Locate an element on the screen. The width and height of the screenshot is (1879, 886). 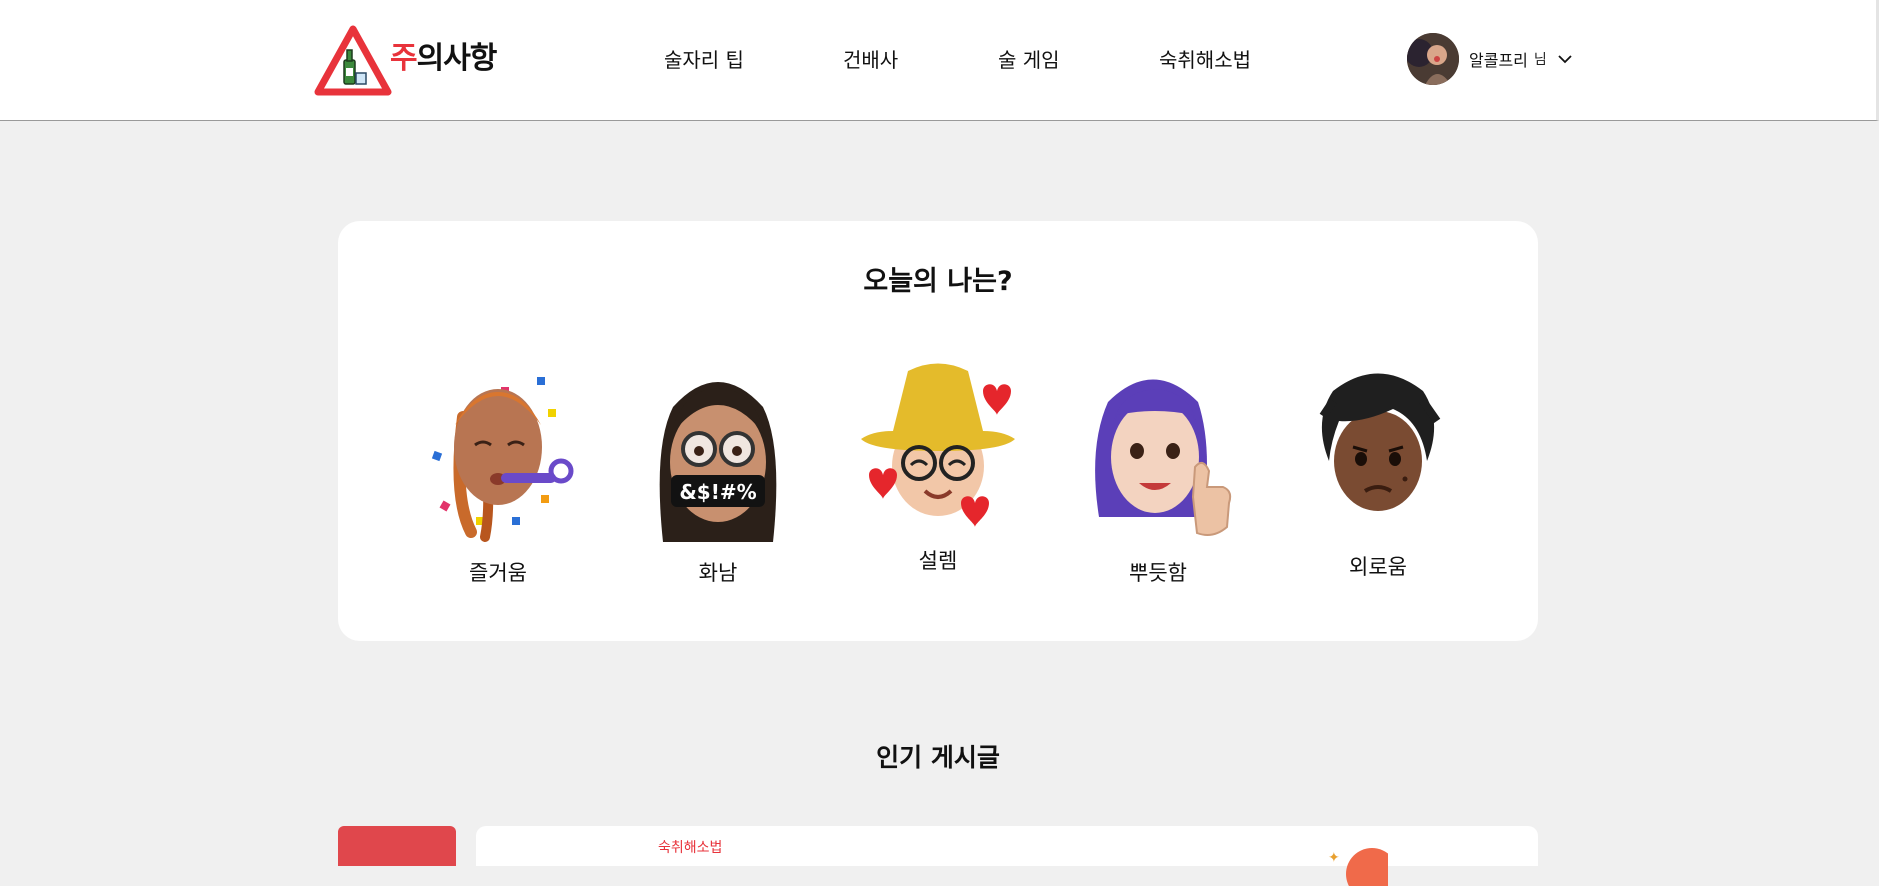
user-avatar-icon is located at coordinates (1433, 59).